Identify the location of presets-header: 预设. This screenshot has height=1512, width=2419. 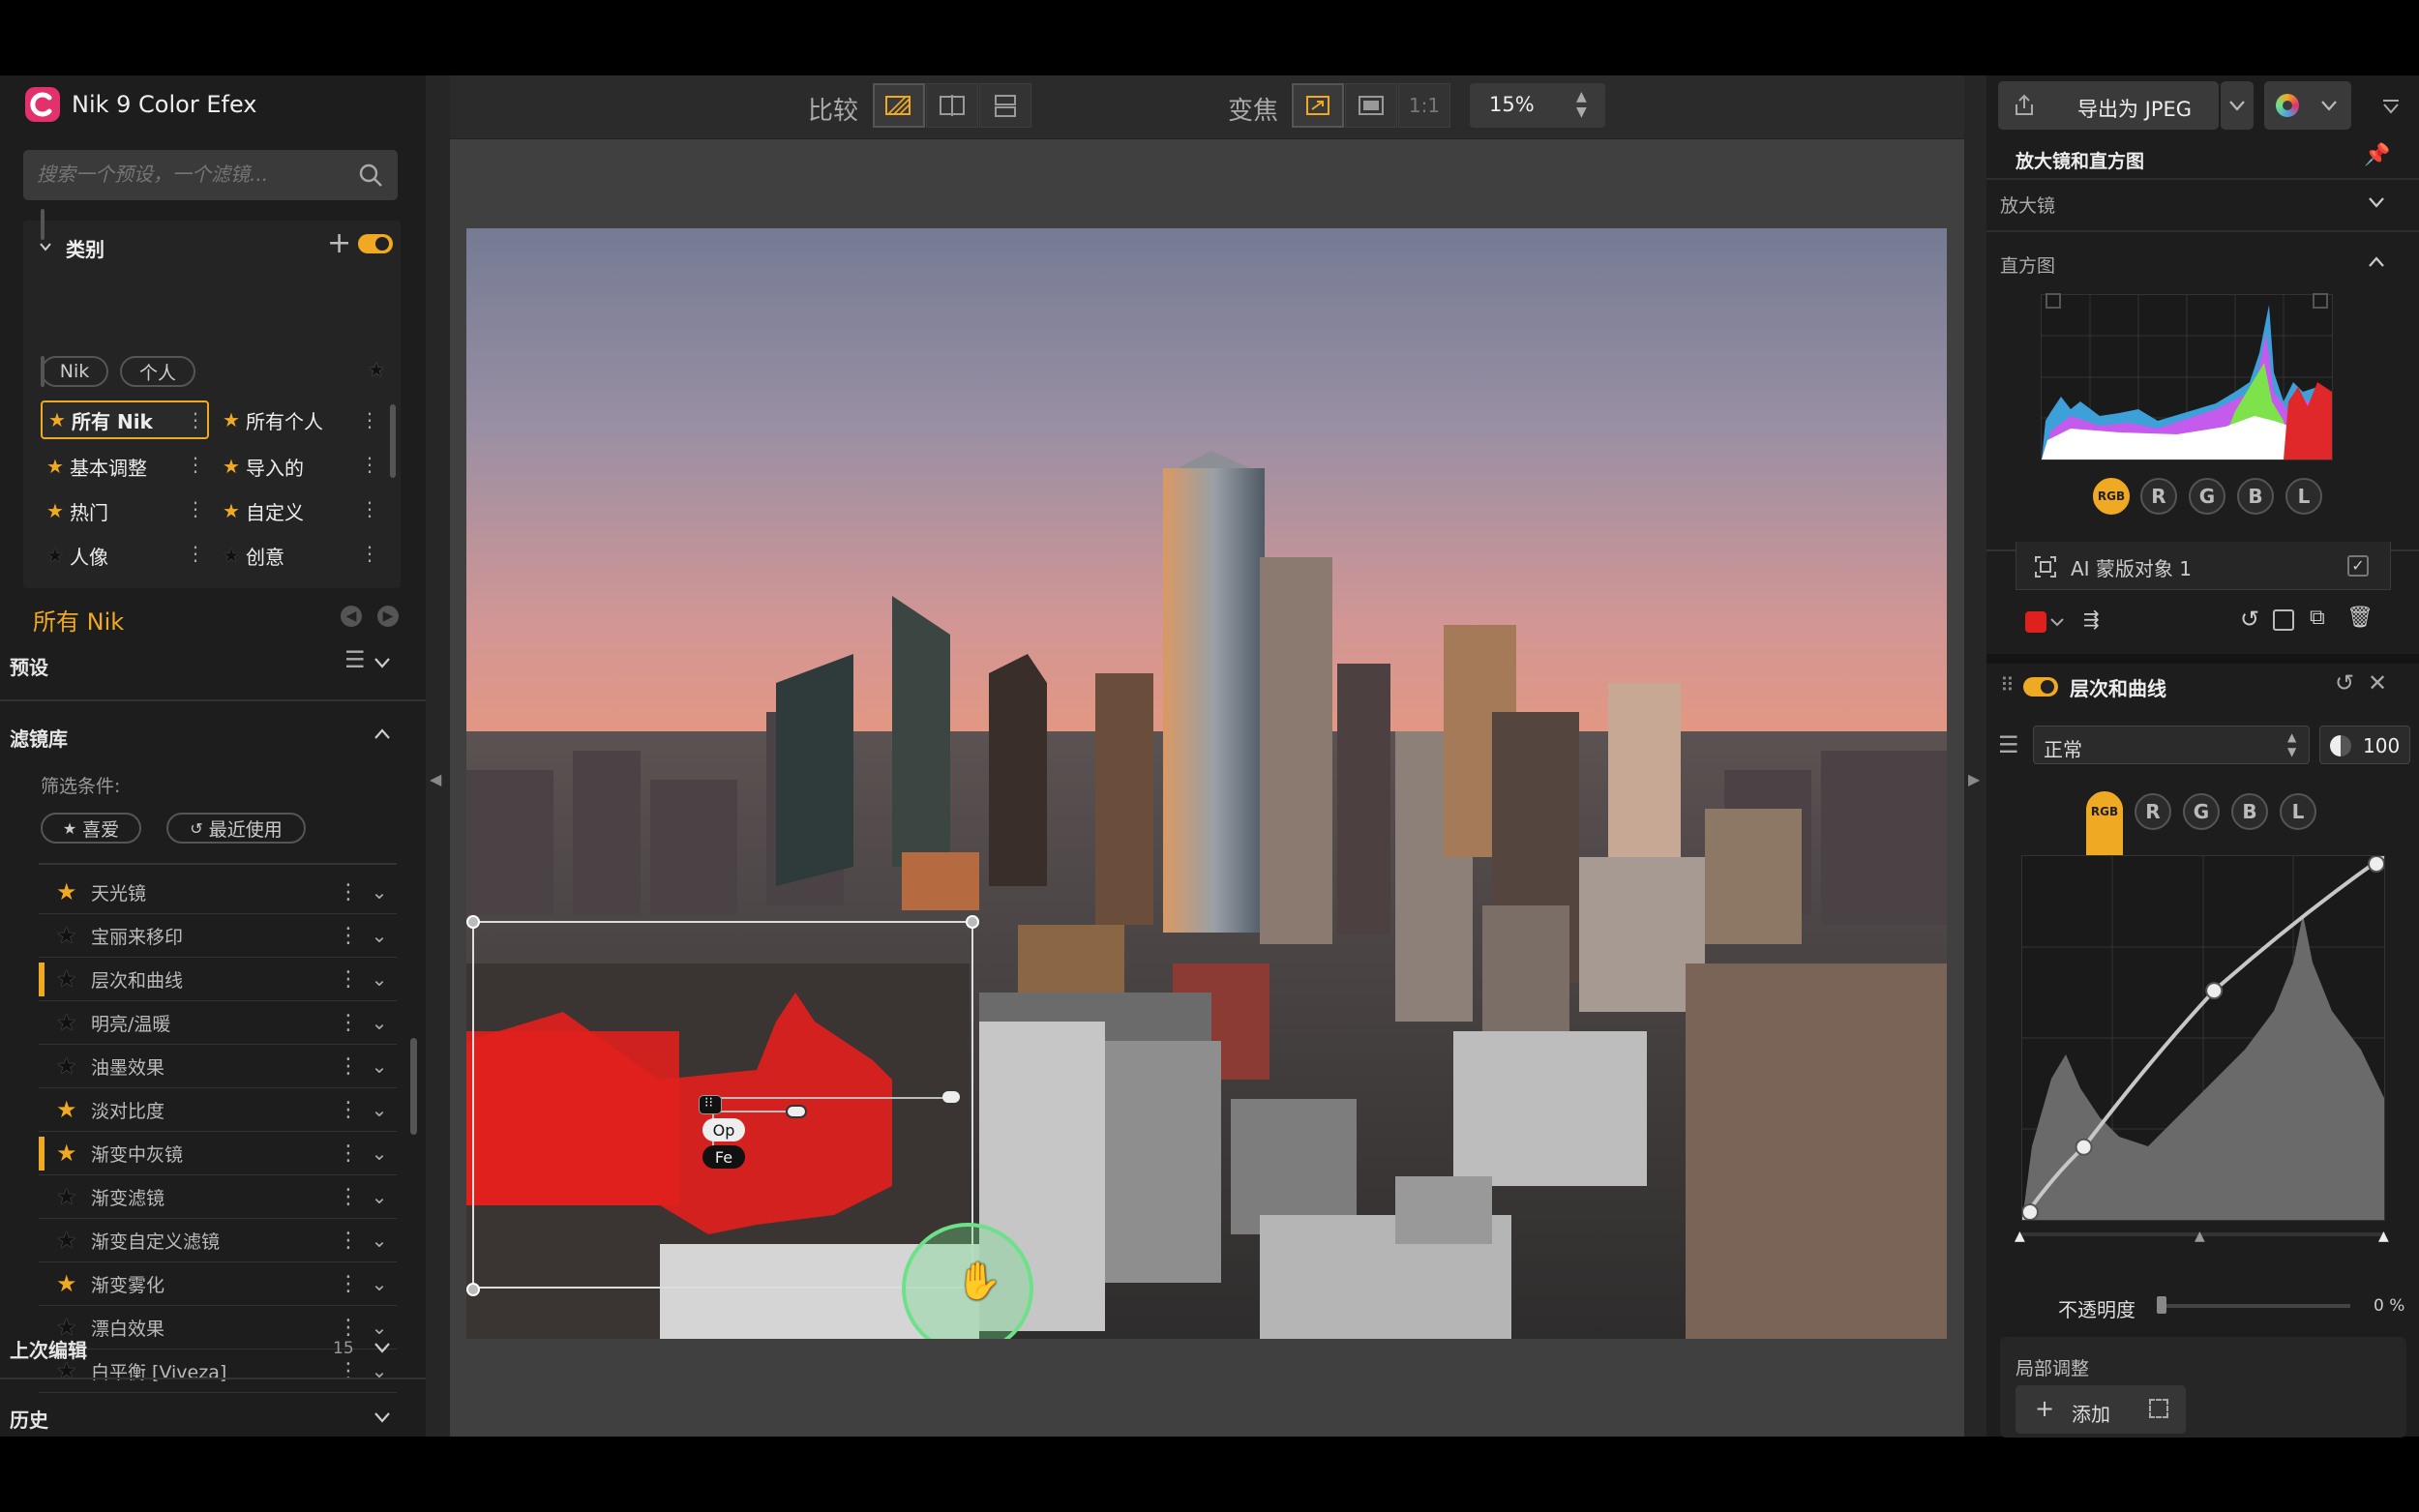
(29, 666).